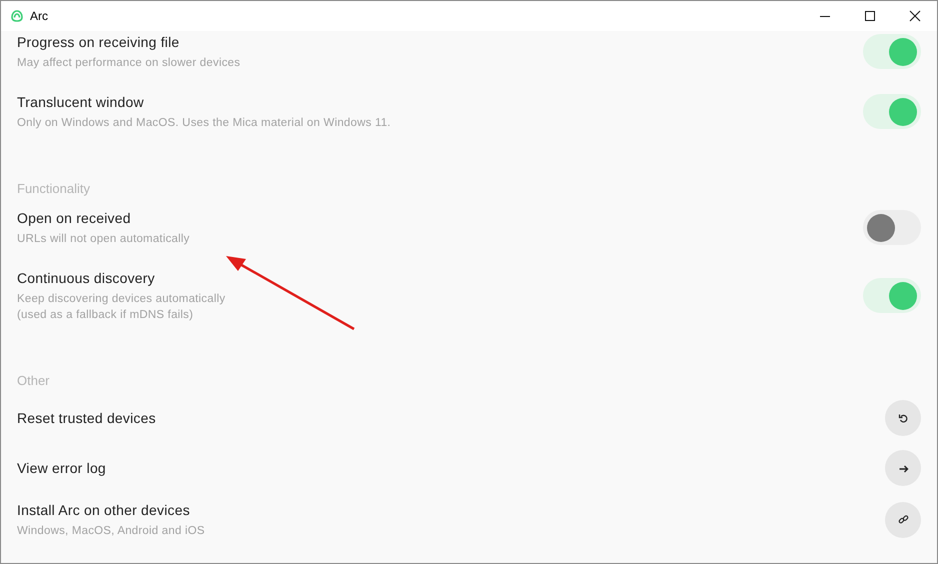 The height and width of the screenshot is (564, 938). Describe the element at coordinates (121, 299) in the screenshot. I see `setting-description: Keep discovering devices automatically` at that location.